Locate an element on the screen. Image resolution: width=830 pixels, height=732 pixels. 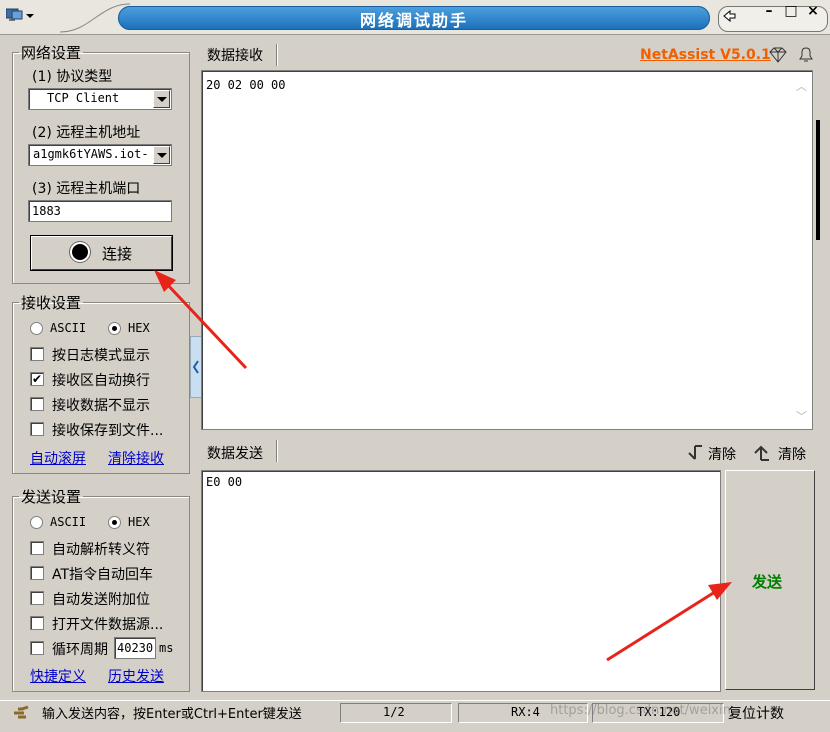
app-menu-icon is located at coordinates (19, 16).